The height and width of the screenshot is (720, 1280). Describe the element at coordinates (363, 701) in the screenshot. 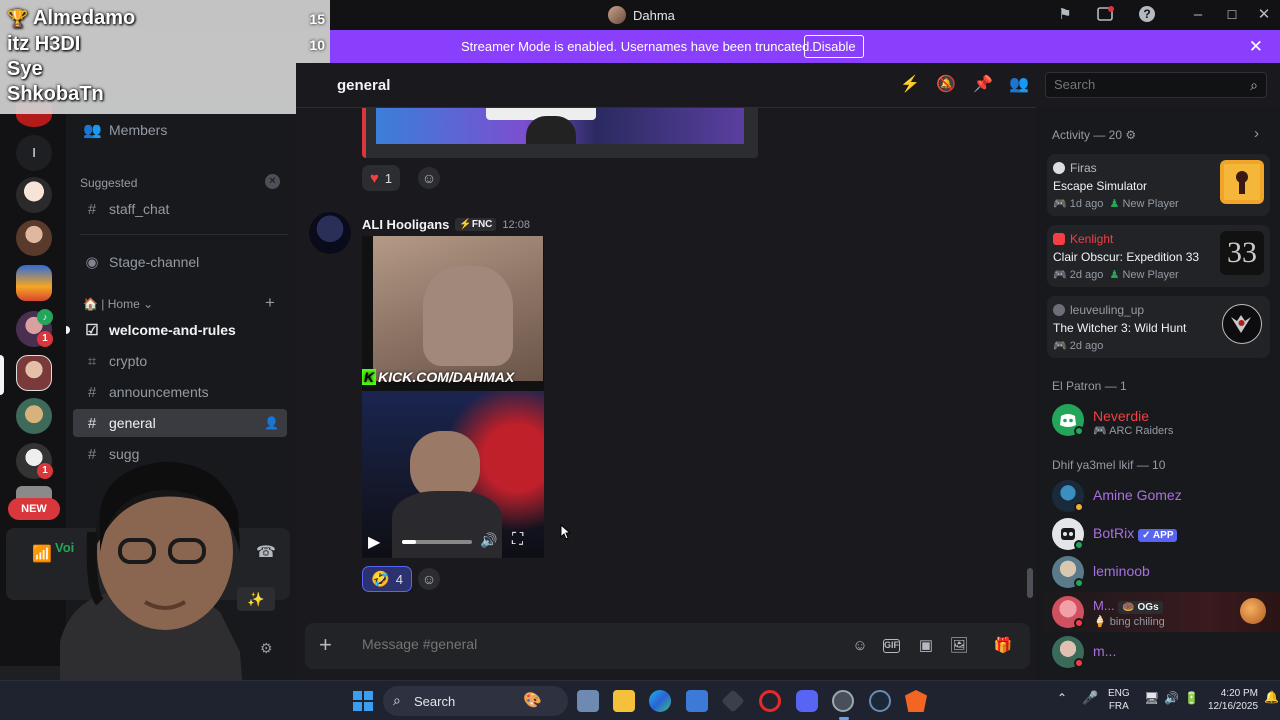

I see `windows-start-icon` at that location.